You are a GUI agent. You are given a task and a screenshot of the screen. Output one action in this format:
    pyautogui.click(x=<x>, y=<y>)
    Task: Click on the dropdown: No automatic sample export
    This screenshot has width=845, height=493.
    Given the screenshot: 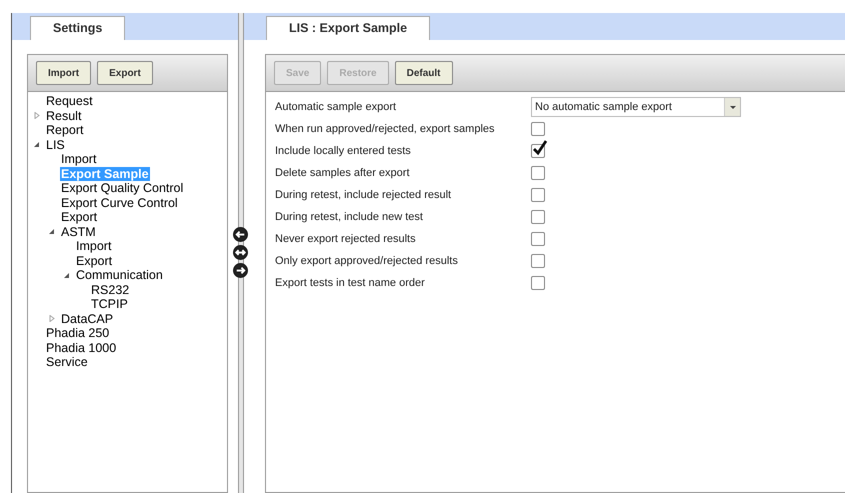 What is the action you would take?
    pyautogui.click(x=636, y=107)
    